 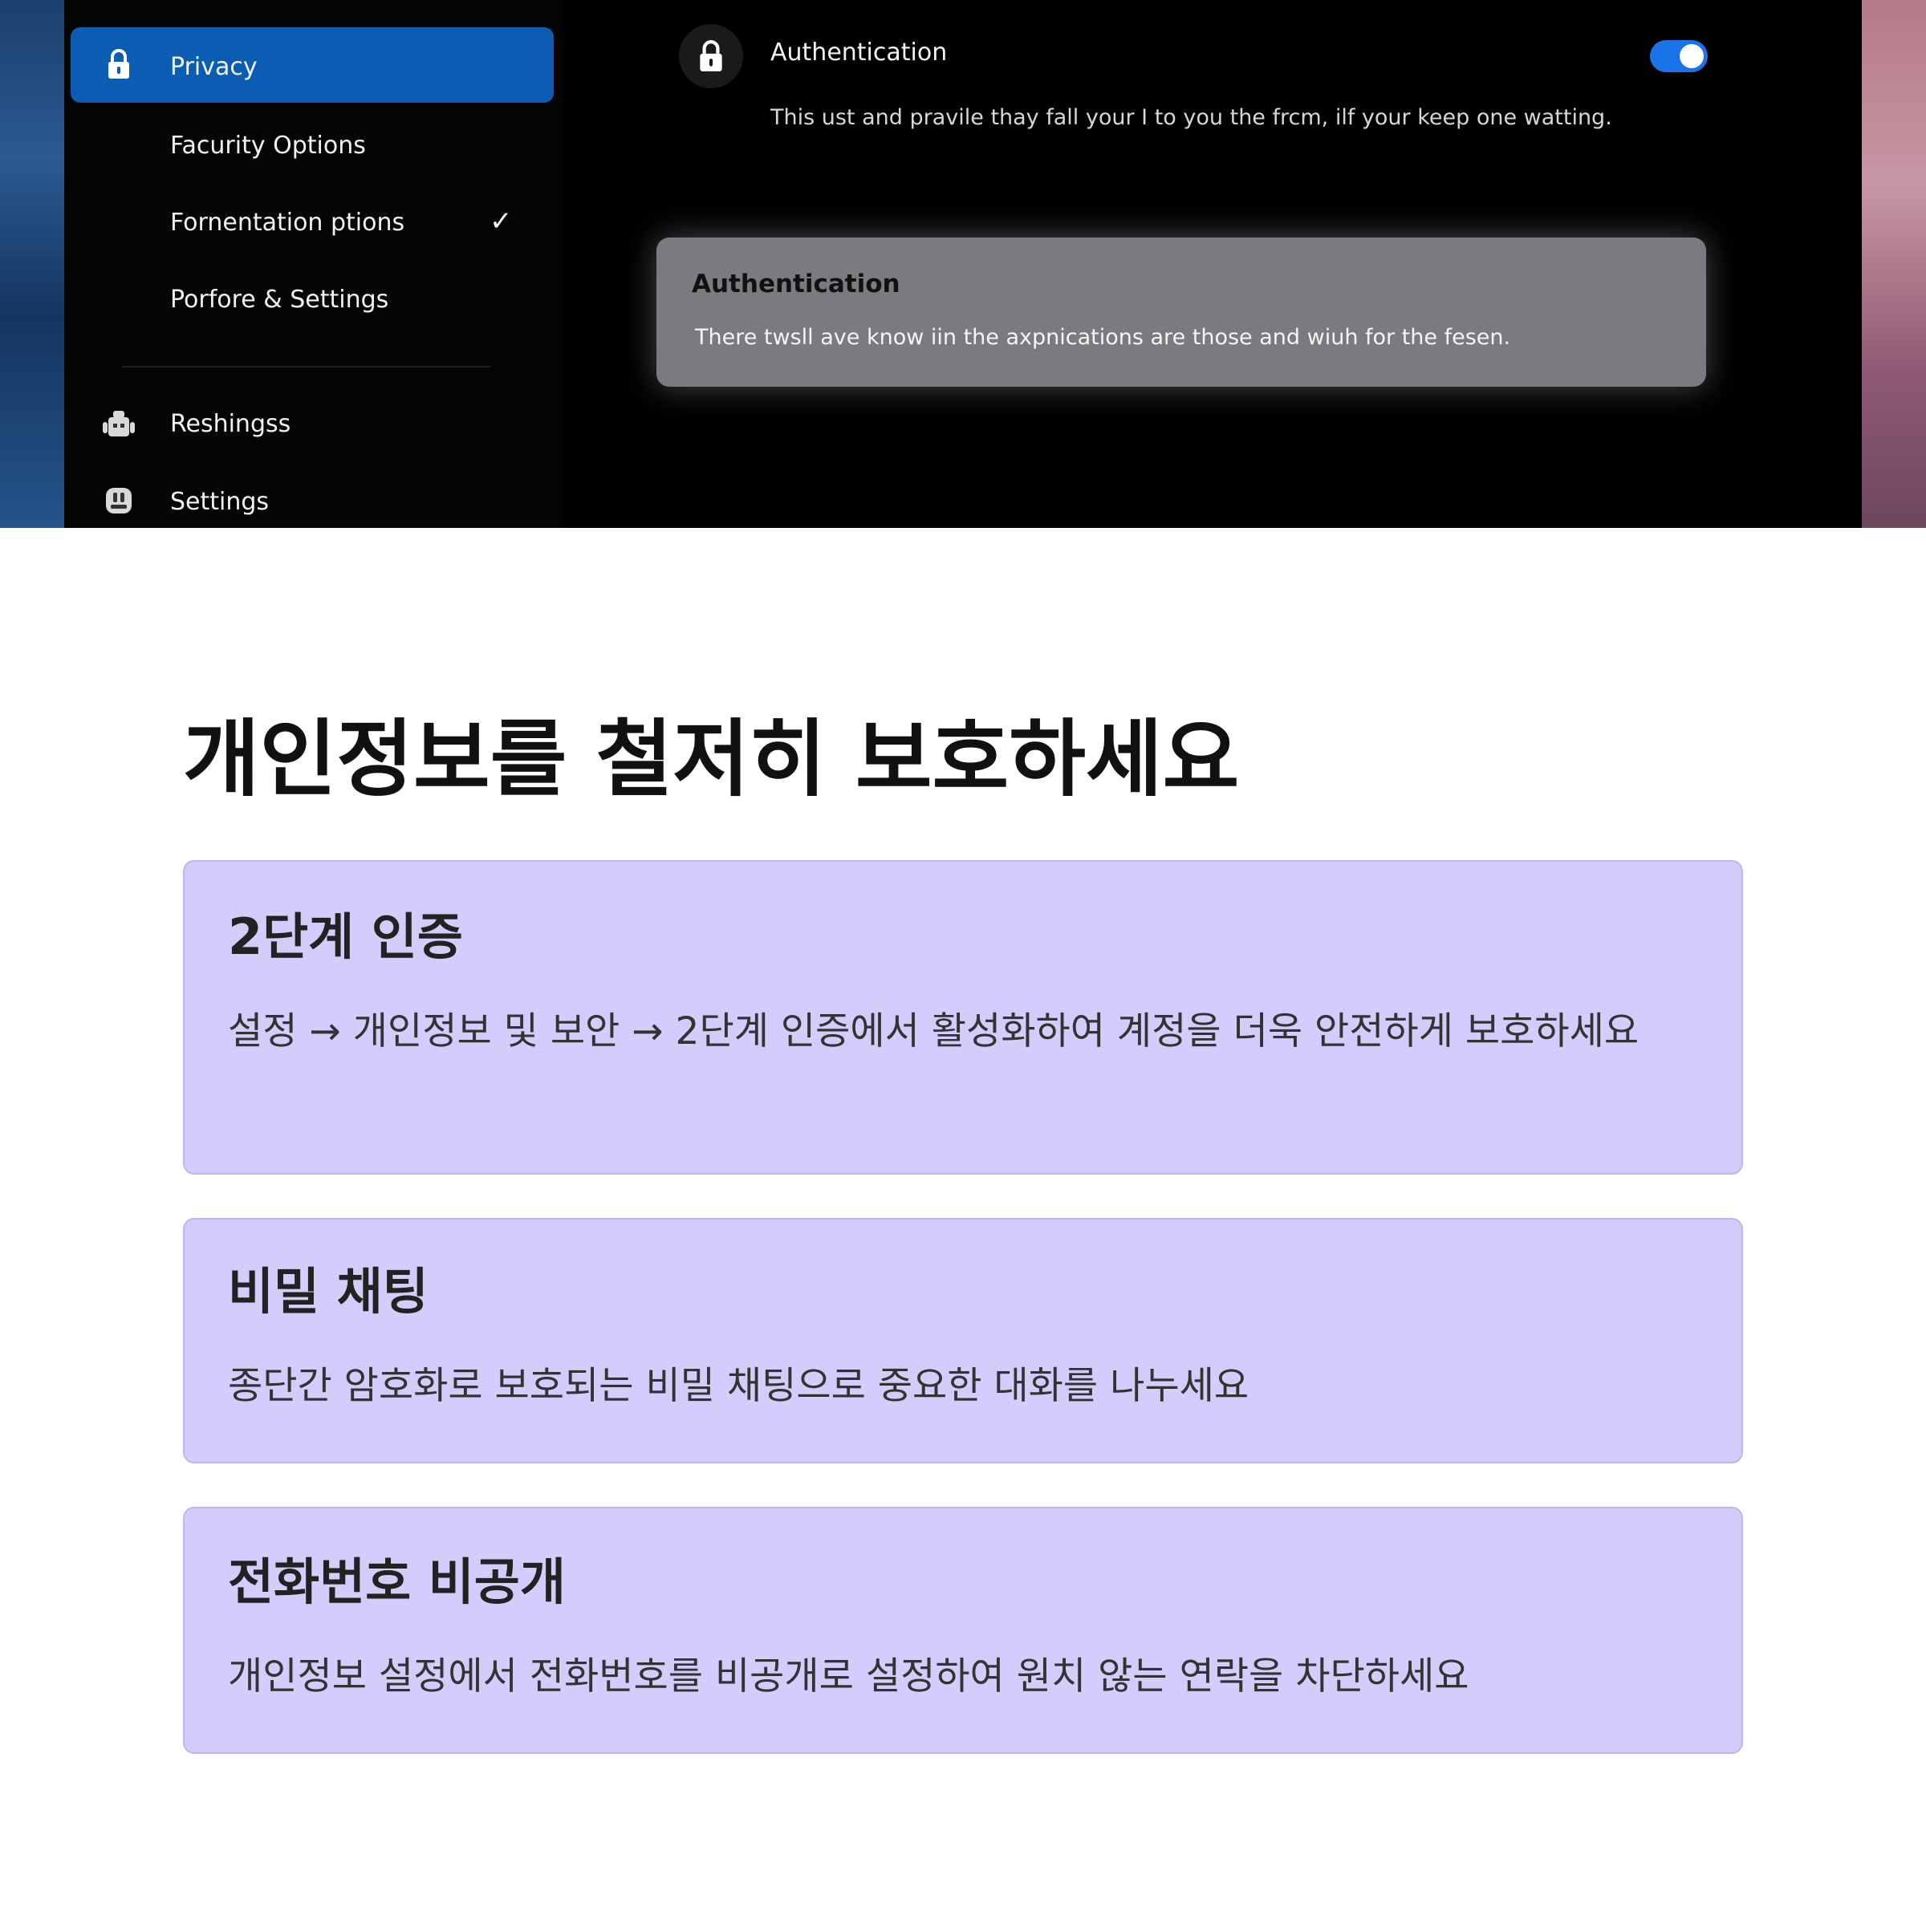 I want to click on authentication-title: Authentication, so click(x=859, y=53).